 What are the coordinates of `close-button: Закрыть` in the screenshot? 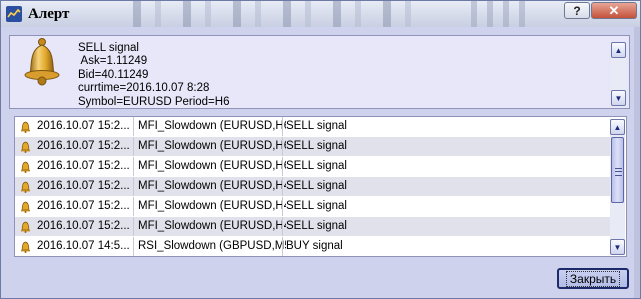 It's located at (593, 278).